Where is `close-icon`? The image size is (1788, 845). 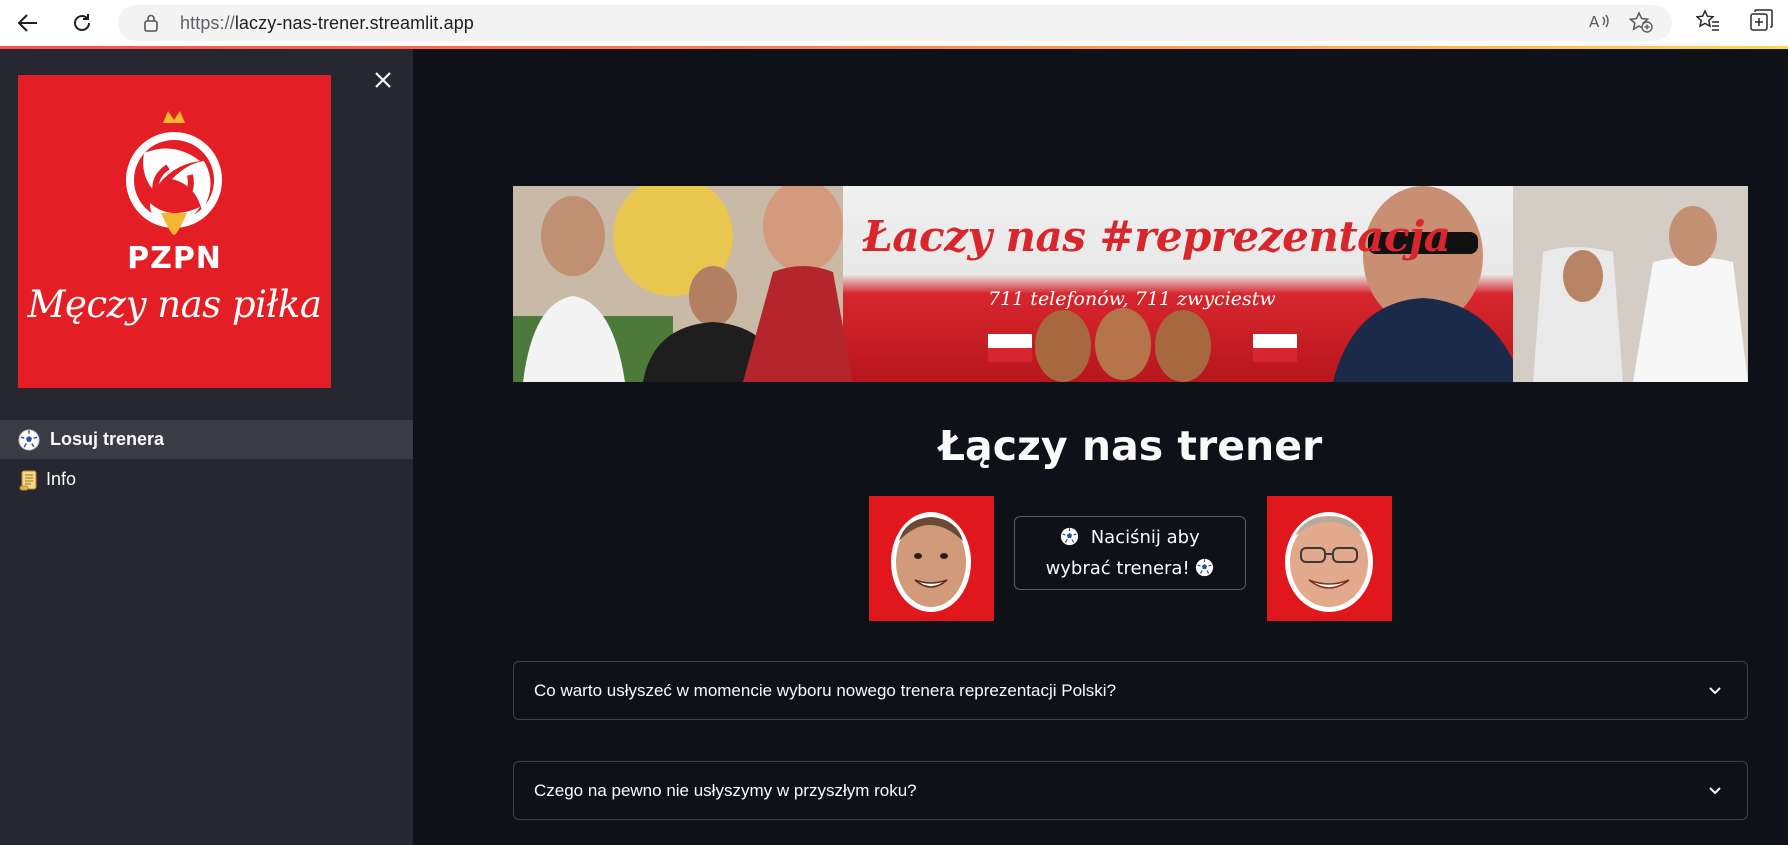 close-icon is located at coordinates (383, 80).